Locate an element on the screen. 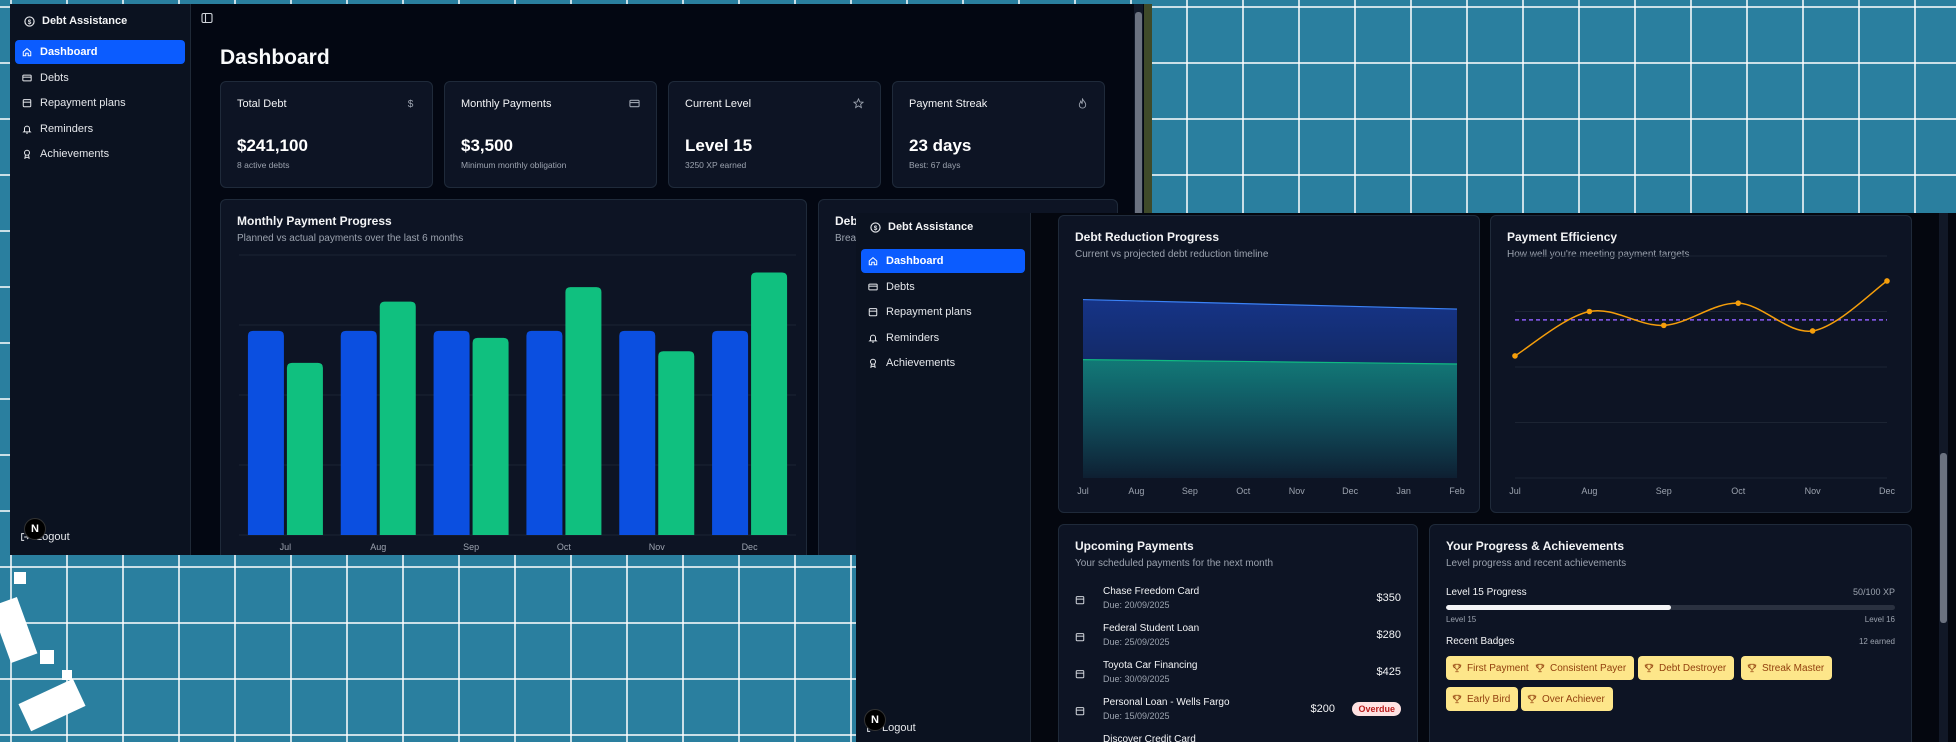 Image resolution: width=1956 pixels, height=742 pixels. desktop-decoration is located at coordinates (67, 675).